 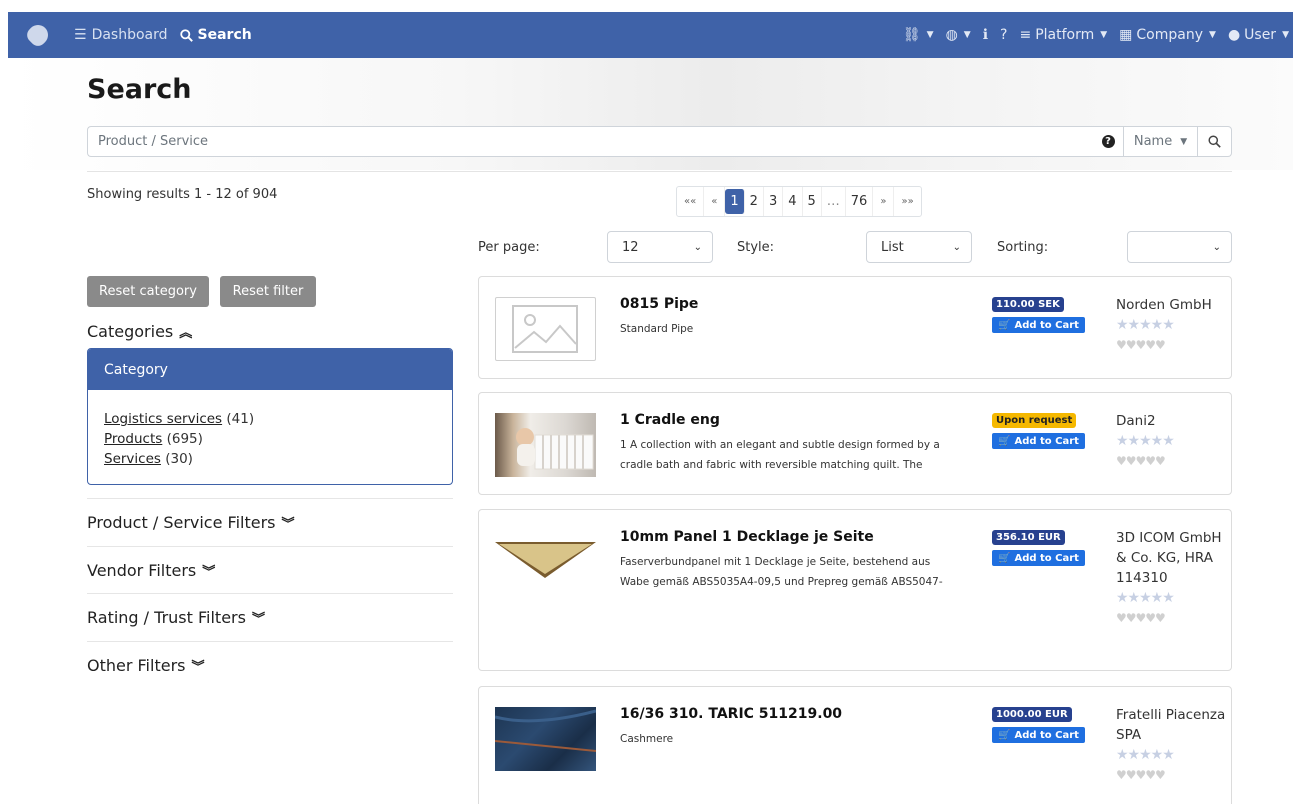 I want to click on price-badge: 1000.00 EUR, so click(x=1032, y=714).